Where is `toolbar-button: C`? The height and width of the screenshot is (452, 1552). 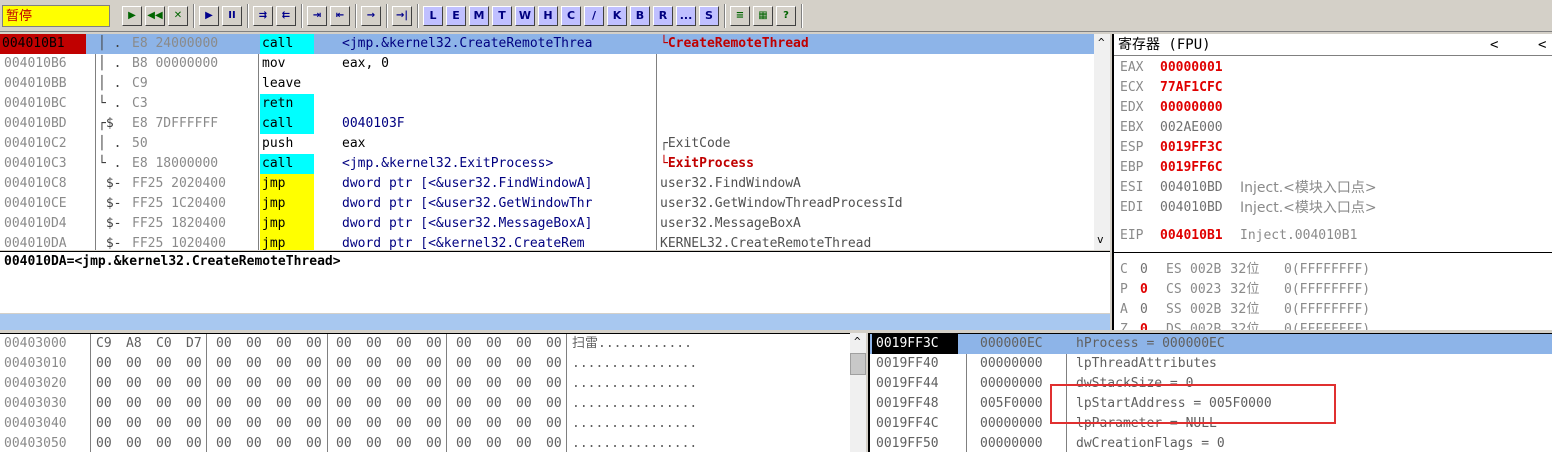 toolbar-button: C is located at coordinates (571, 16).